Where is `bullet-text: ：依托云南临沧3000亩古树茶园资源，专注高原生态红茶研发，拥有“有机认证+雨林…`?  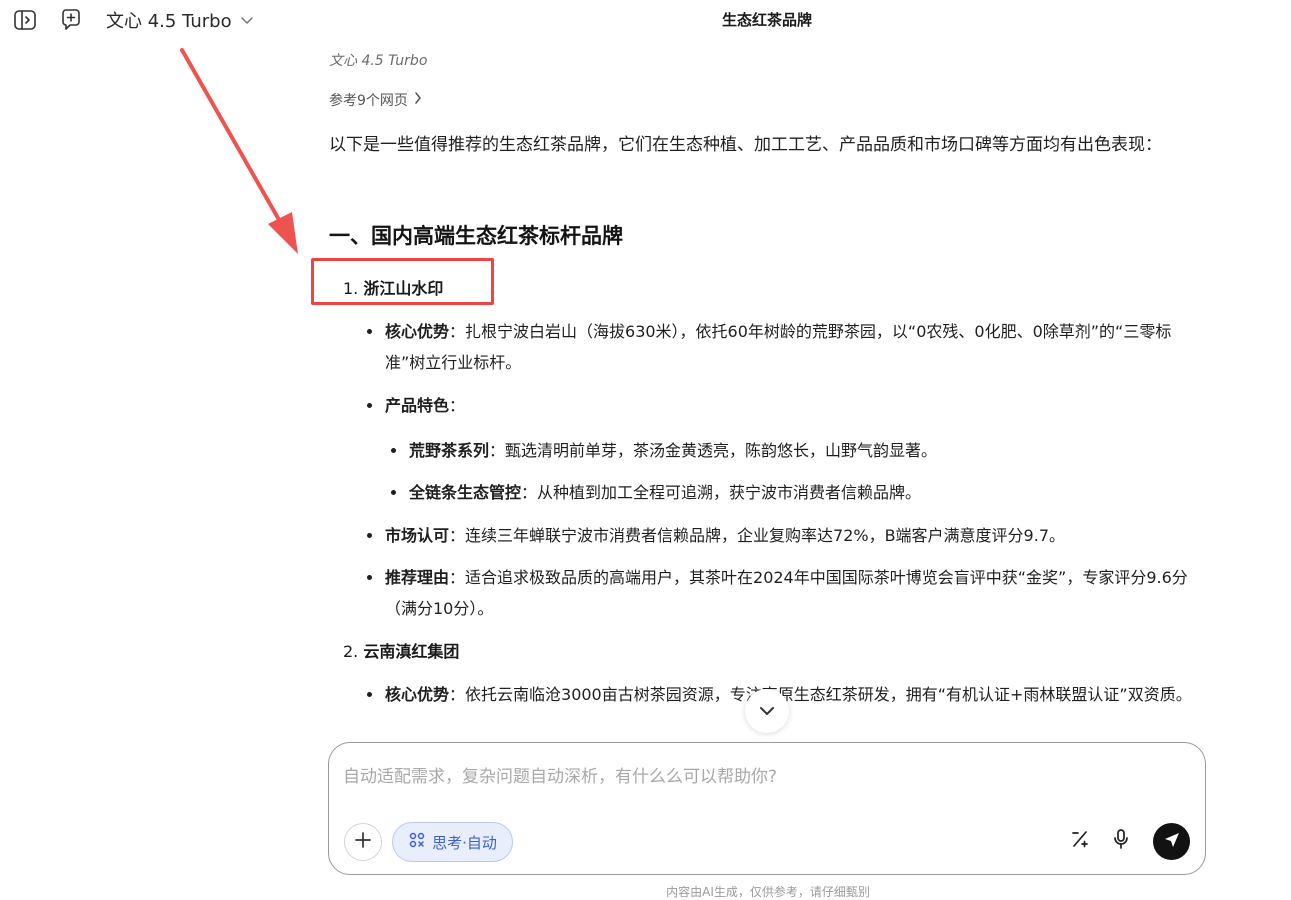
bullet-text: ：依托云南临沧3000亩古树茶园资源，专注高原生态红茶研发，拥有“有机认证+雨林… is located at coordinates (820, 694).